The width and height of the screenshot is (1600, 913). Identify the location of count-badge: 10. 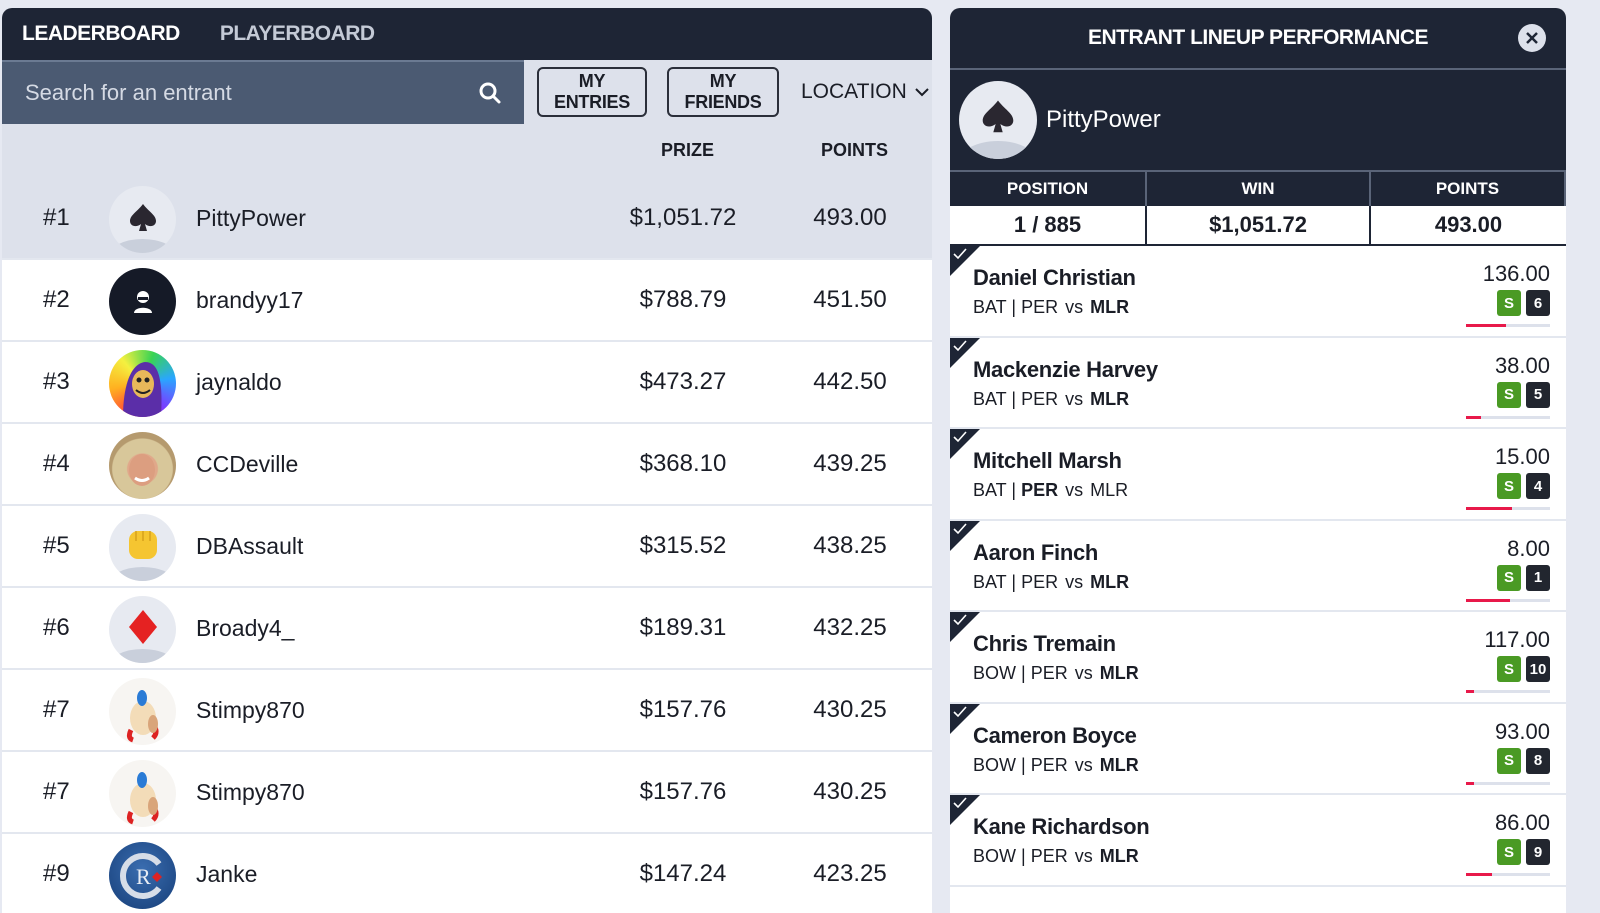
(1538, 669).